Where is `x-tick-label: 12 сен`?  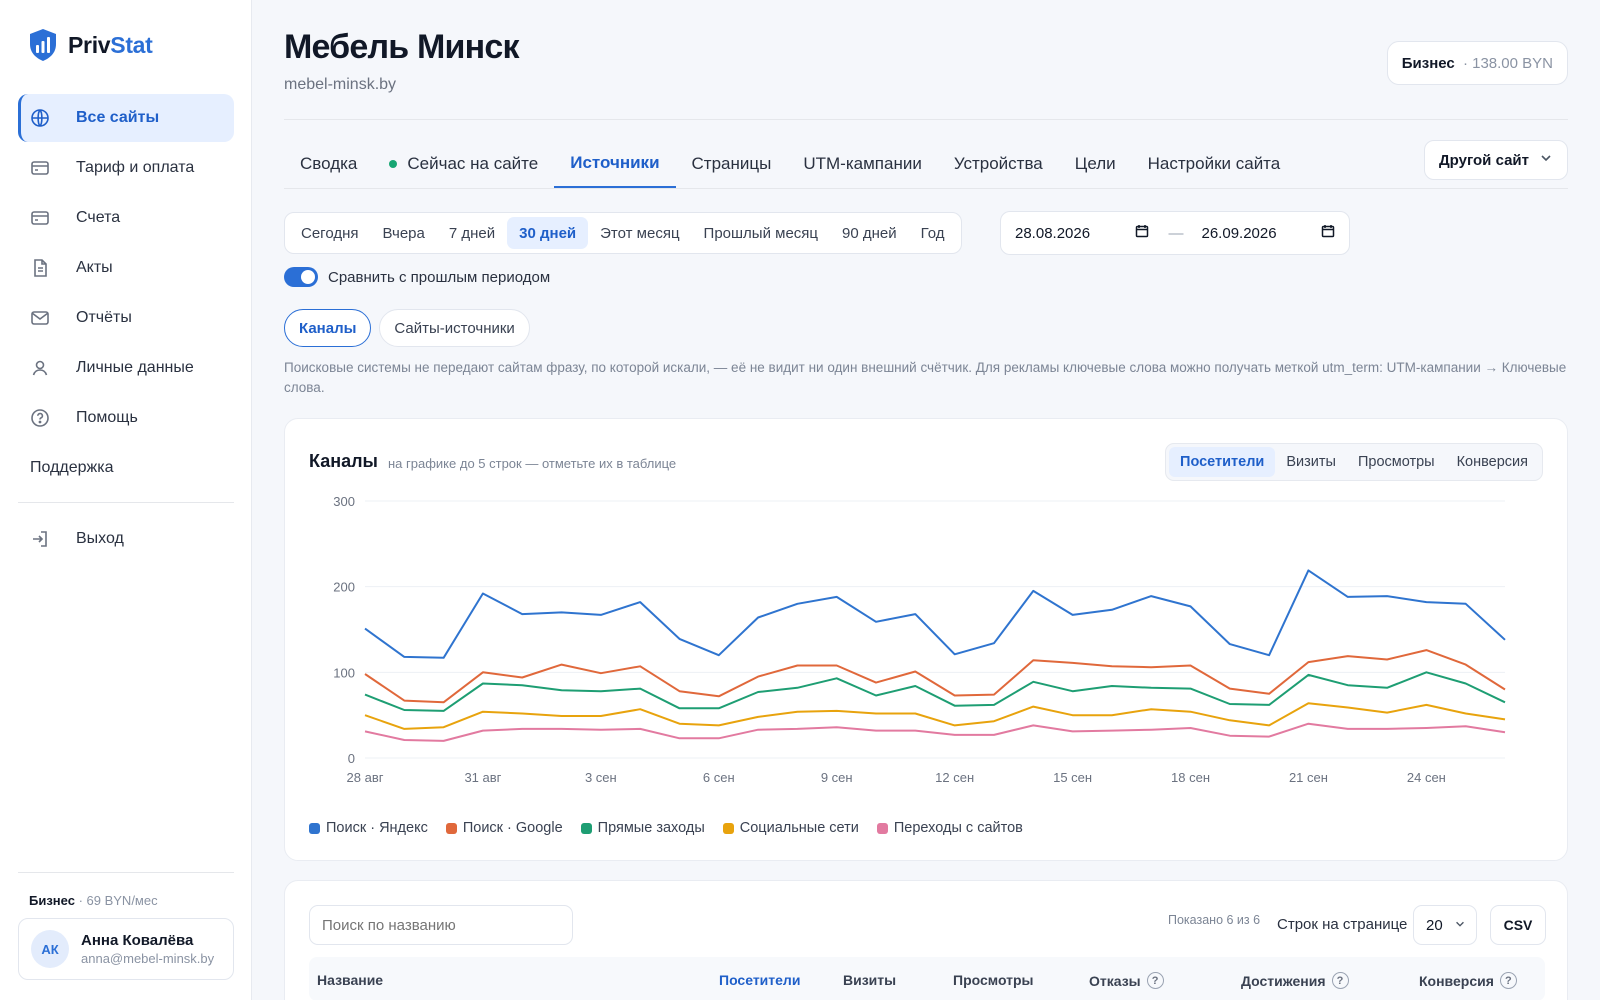 x-tick-label: 12 сен is located at coordinates (954, 777).